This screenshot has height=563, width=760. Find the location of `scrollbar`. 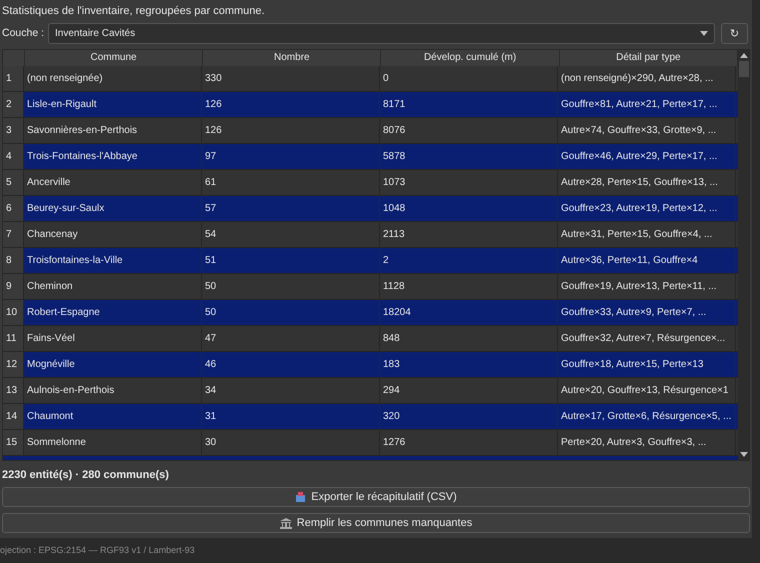

scrollbar is located at coordinates (743, 255).